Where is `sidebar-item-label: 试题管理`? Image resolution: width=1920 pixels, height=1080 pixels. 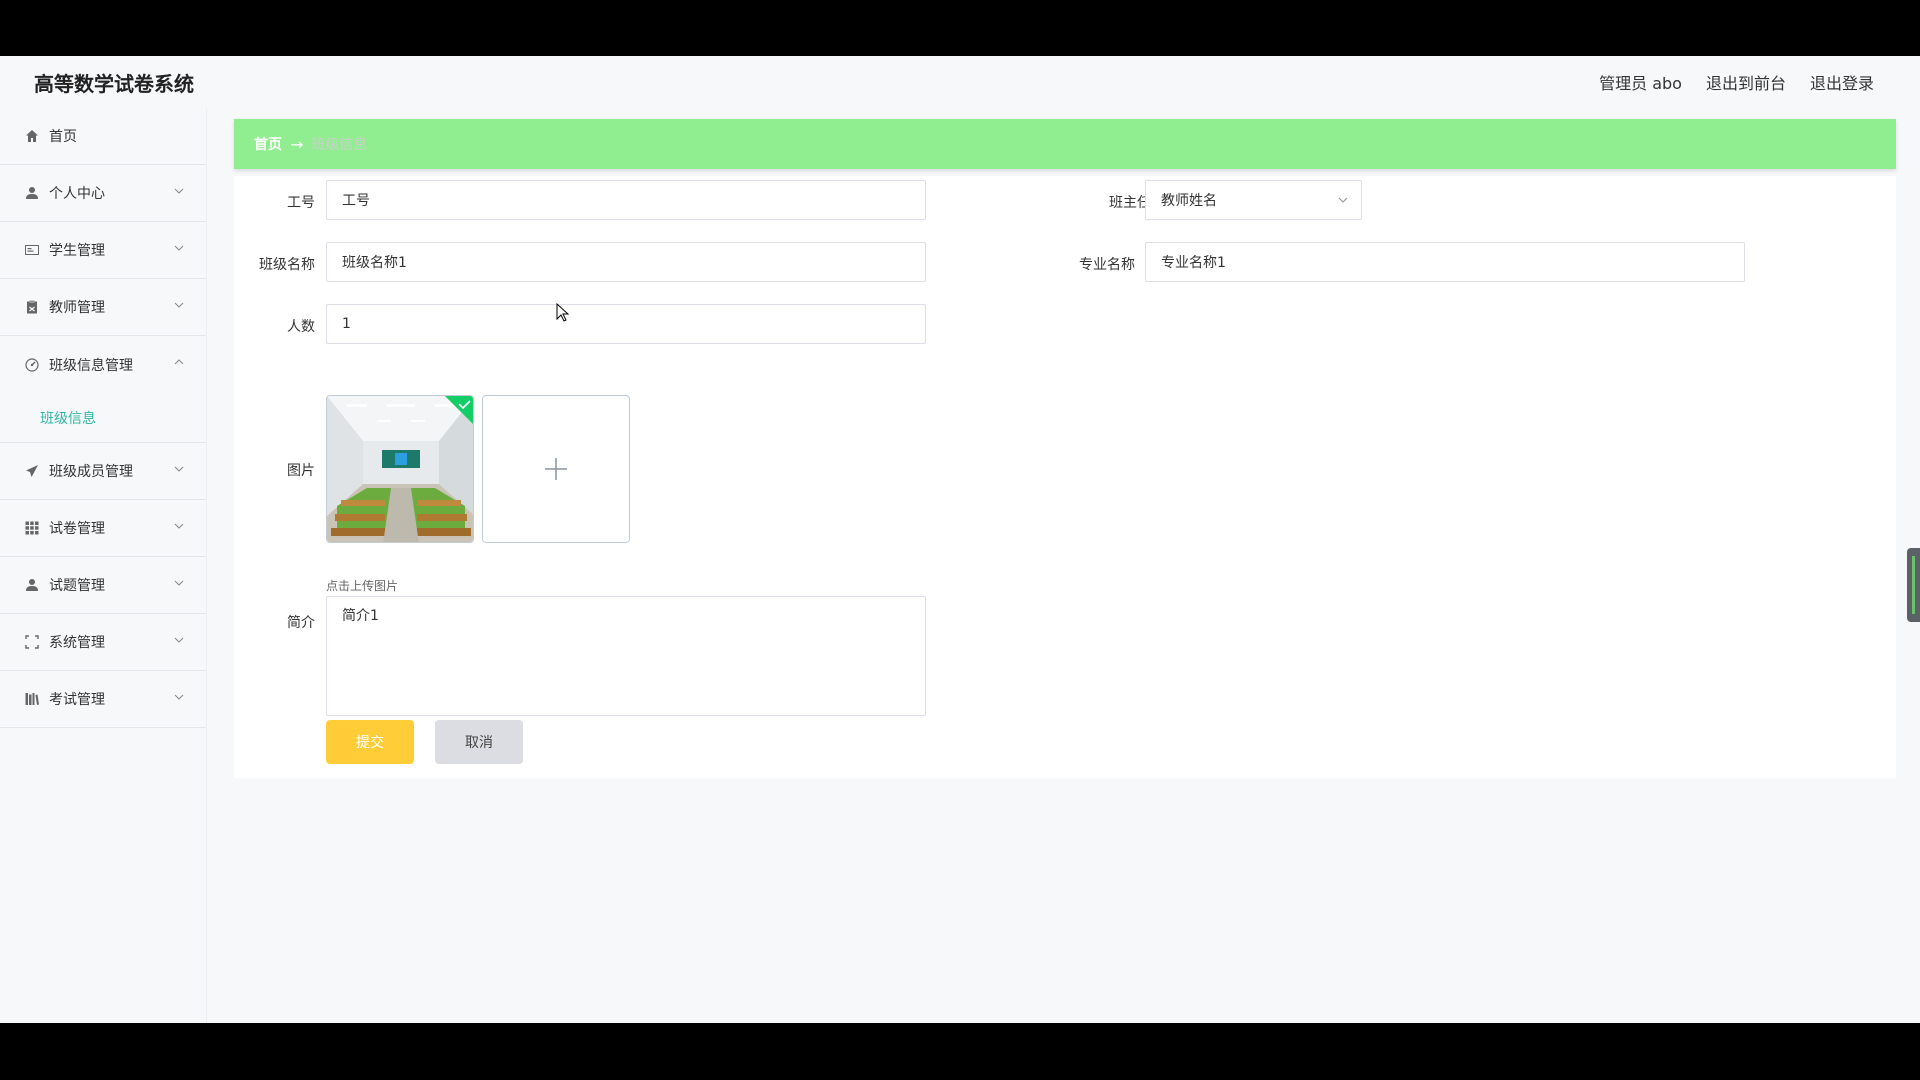 sidebar-item-label: 试题管理 is located at coordinates (77, 586).